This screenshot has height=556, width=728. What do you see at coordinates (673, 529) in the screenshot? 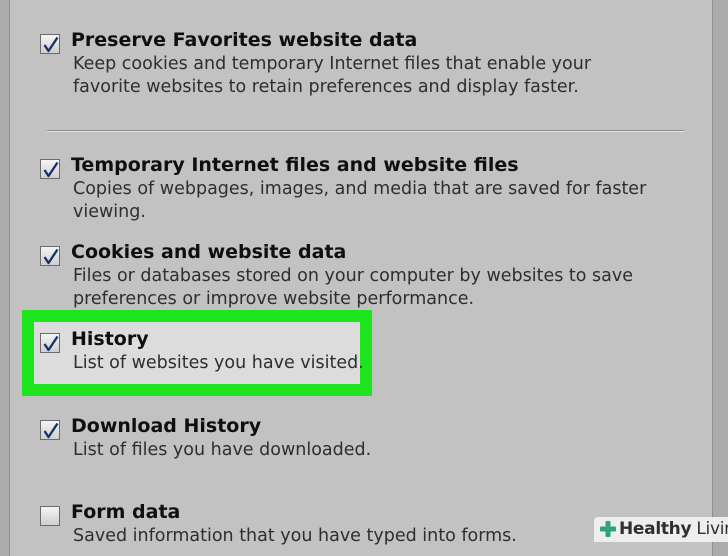
I see `watermark-text: Healthy Living` at bounding box center [673, 529].